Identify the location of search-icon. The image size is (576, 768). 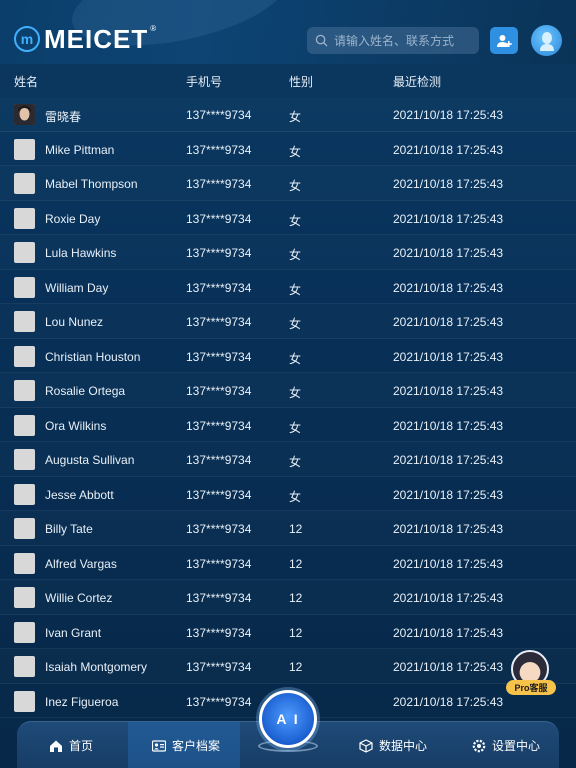
(321, 40).